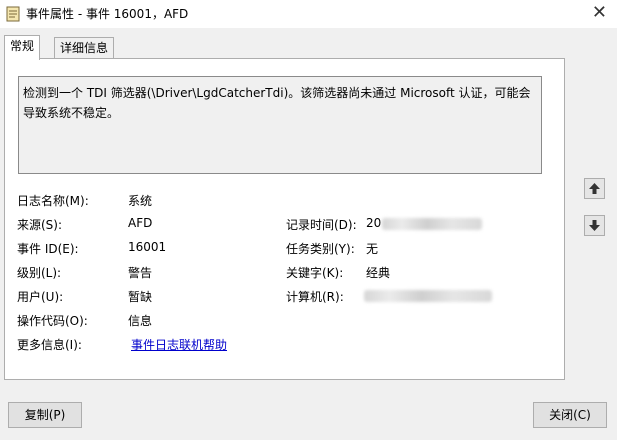 The width and height of the screenshot is (617, 440). I want to click on keywords-label: 关键字(K):, so click(315, 273).